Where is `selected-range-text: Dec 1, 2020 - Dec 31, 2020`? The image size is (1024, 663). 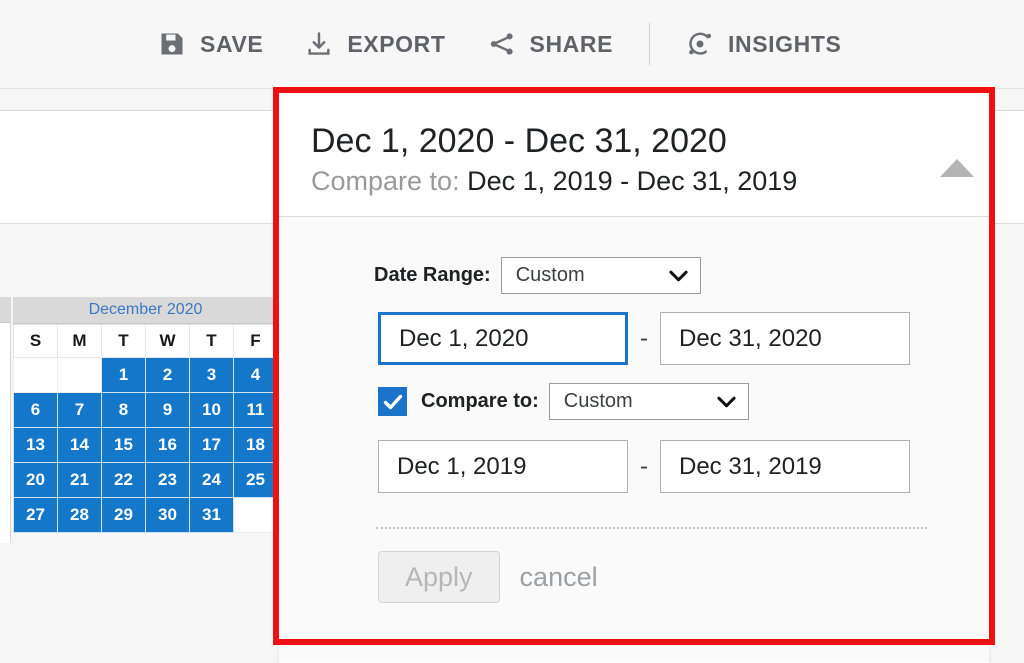
selected-range-text: Dec 1, 2020 - Dec 31, 2020 is located at coordinates (519, 141).